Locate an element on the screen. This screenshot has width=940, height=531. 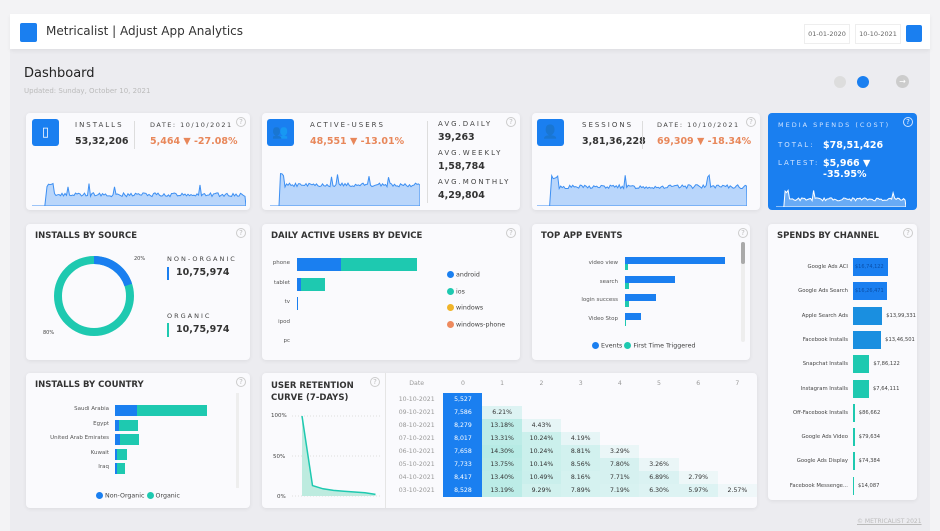
column-header: 3 is located at coordinates (580, 383).